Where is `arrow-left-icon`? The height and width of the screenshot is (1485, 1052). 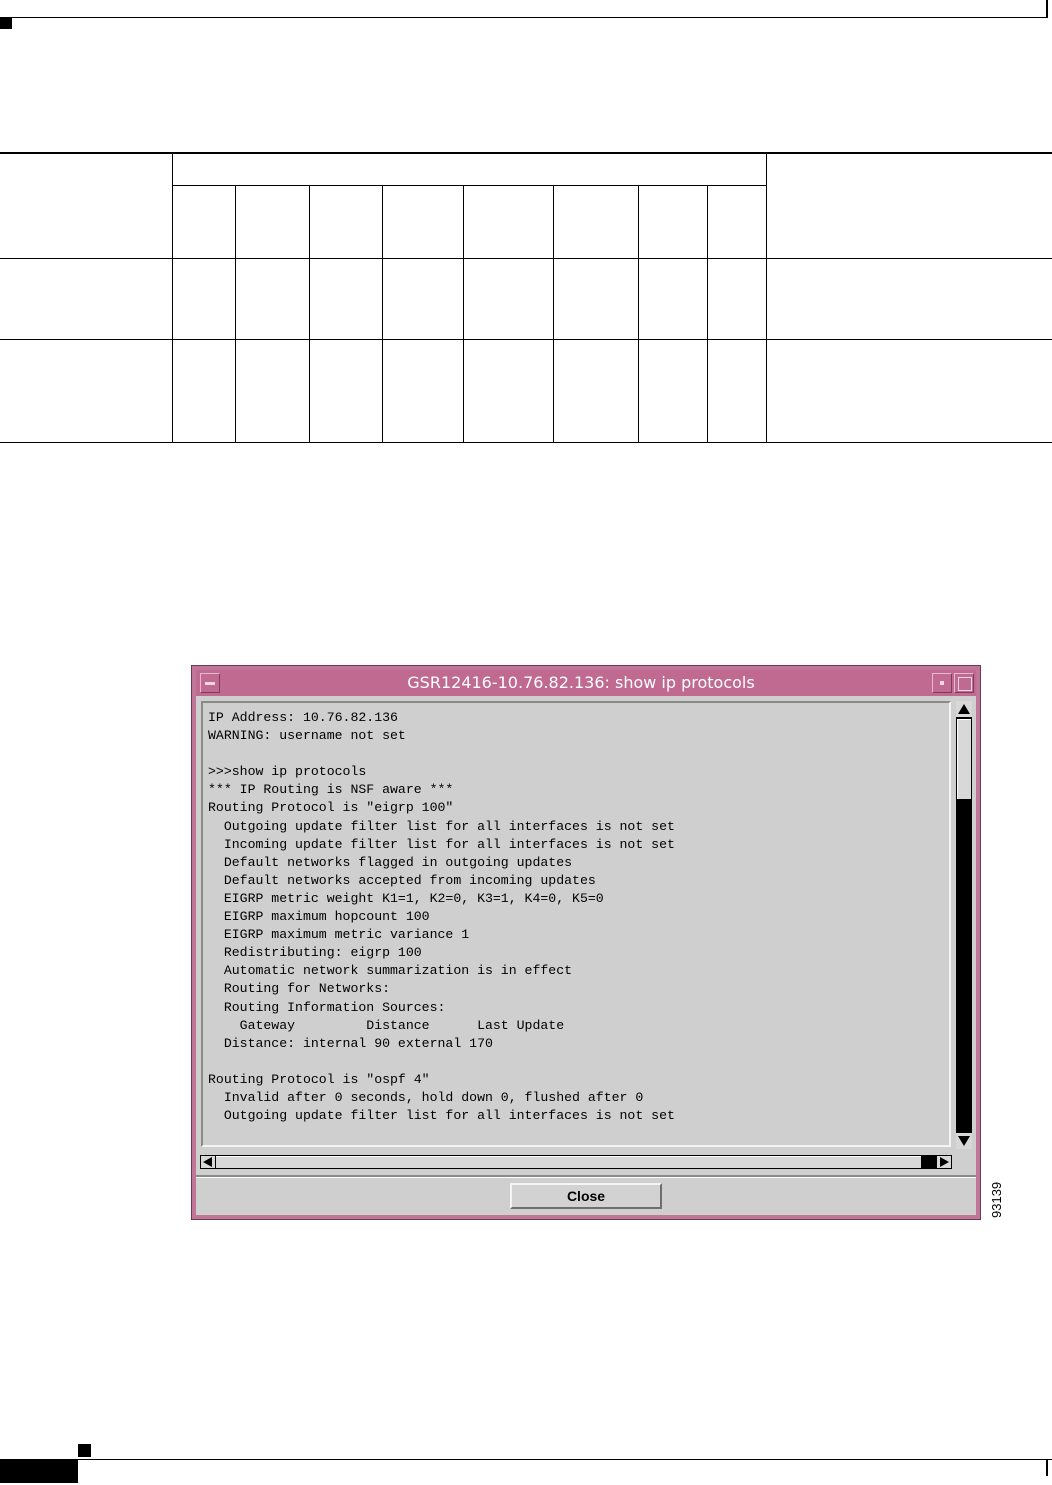 arrow-left-icon is located at coordinates (208, 1162).